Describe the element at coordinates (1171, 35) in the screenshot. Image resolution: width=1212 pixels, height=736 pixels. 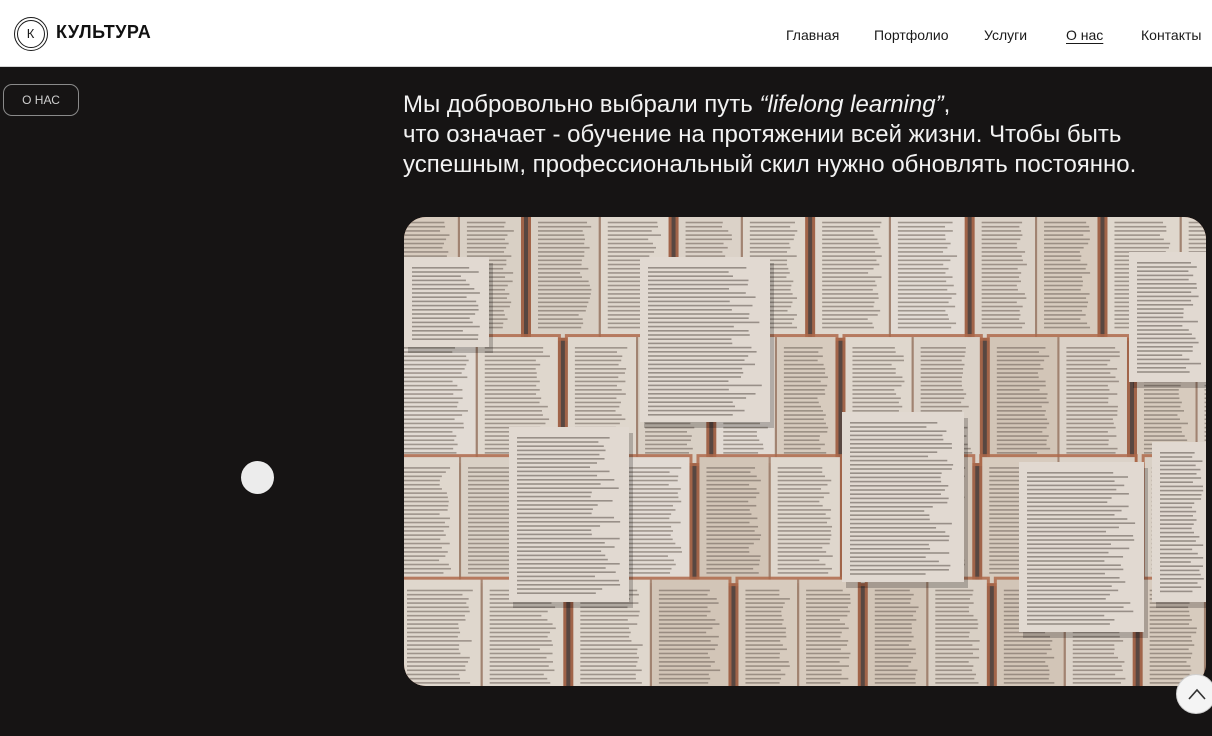
I see `nav-link-contacts: Контакты` at that location.